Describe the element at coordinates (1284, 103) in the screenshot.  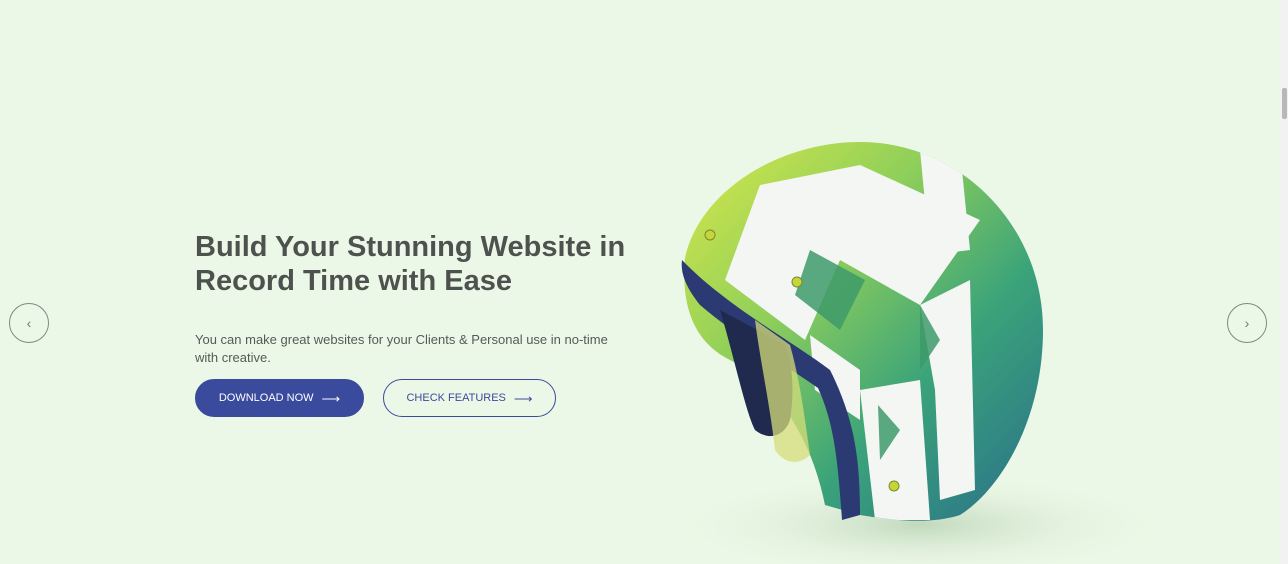
I see `scrollbar-thumb` at that location.